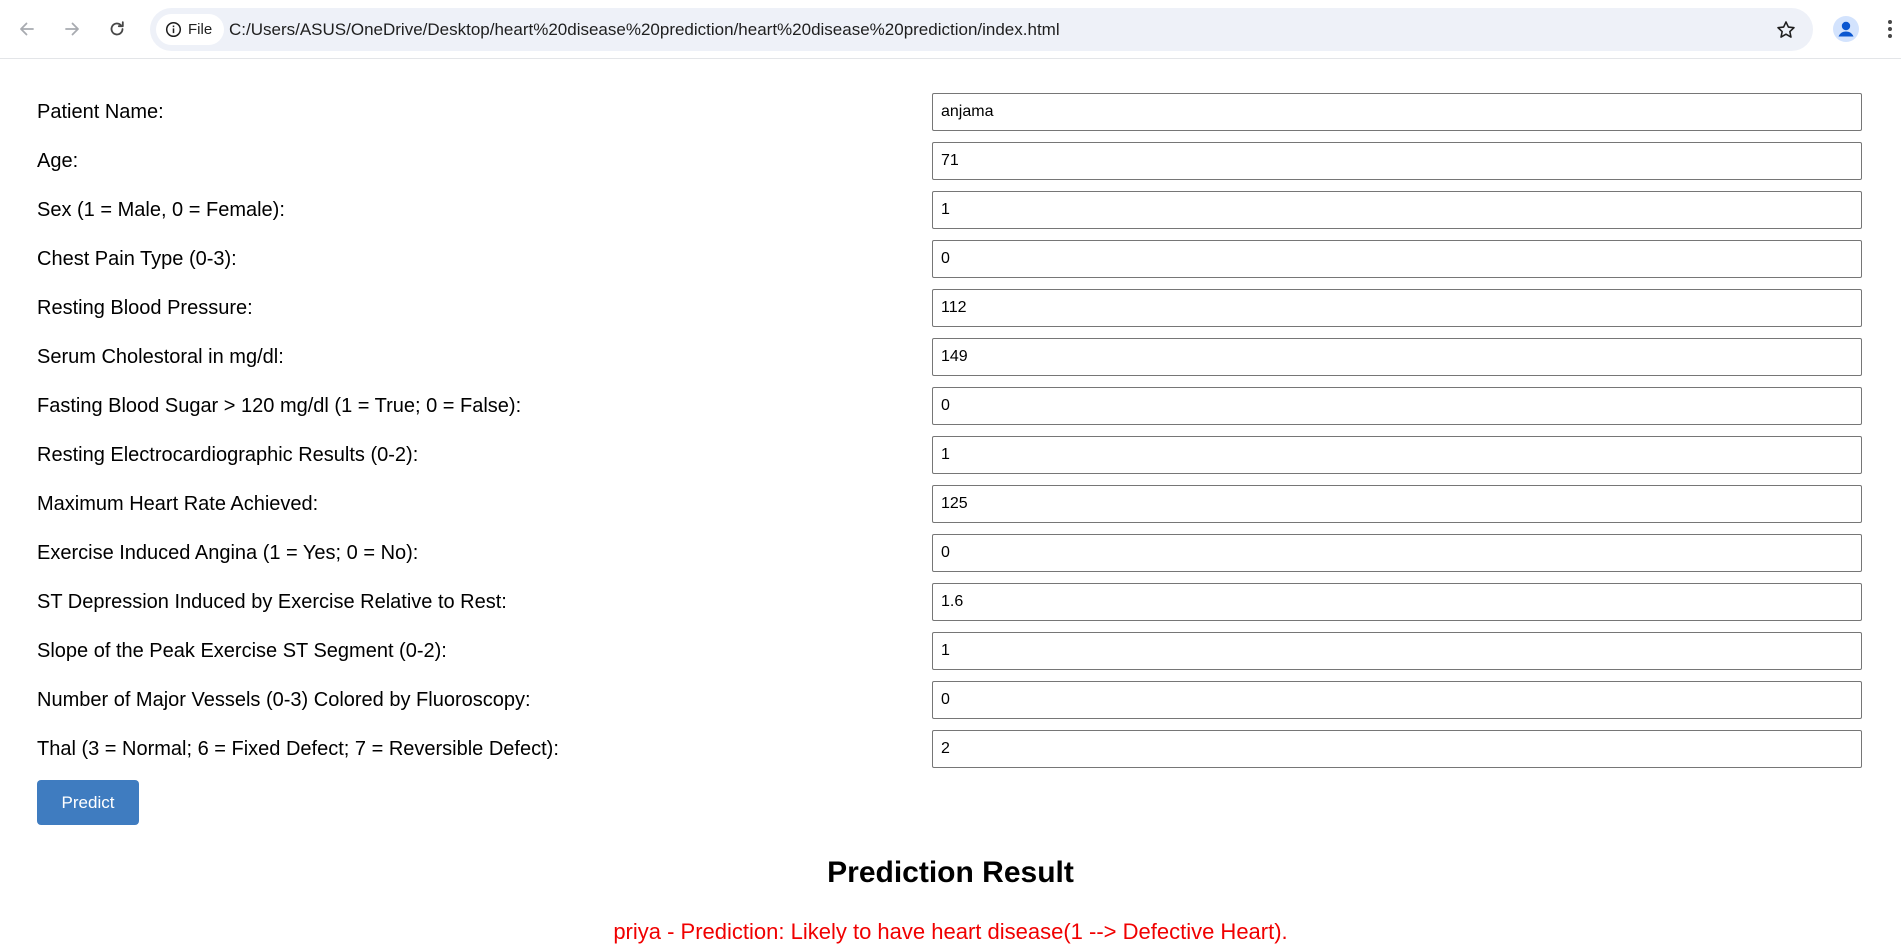 This screenshot has width=1901, height=950. What do you see at coordinates (88, 802) in the screenshot?
I see `predict-button: Predict` at bounding box center [88, 802].